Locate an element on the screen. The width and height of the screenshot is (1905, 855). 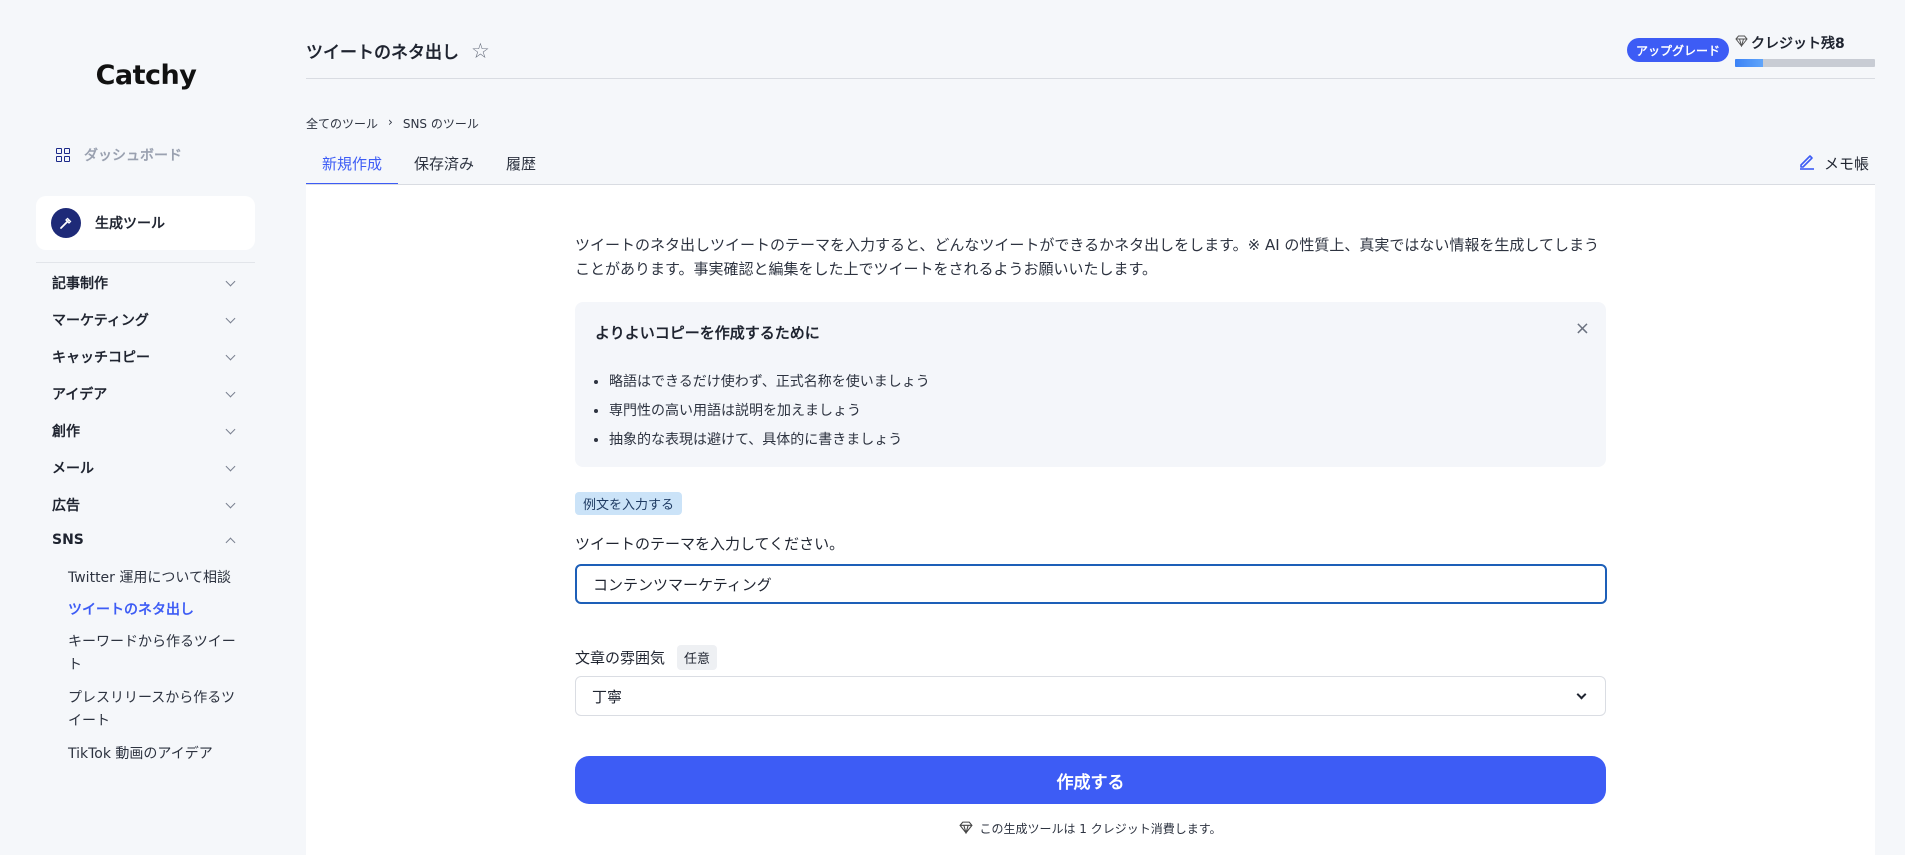
pencil-icon is located at coordinates (1807, 163).